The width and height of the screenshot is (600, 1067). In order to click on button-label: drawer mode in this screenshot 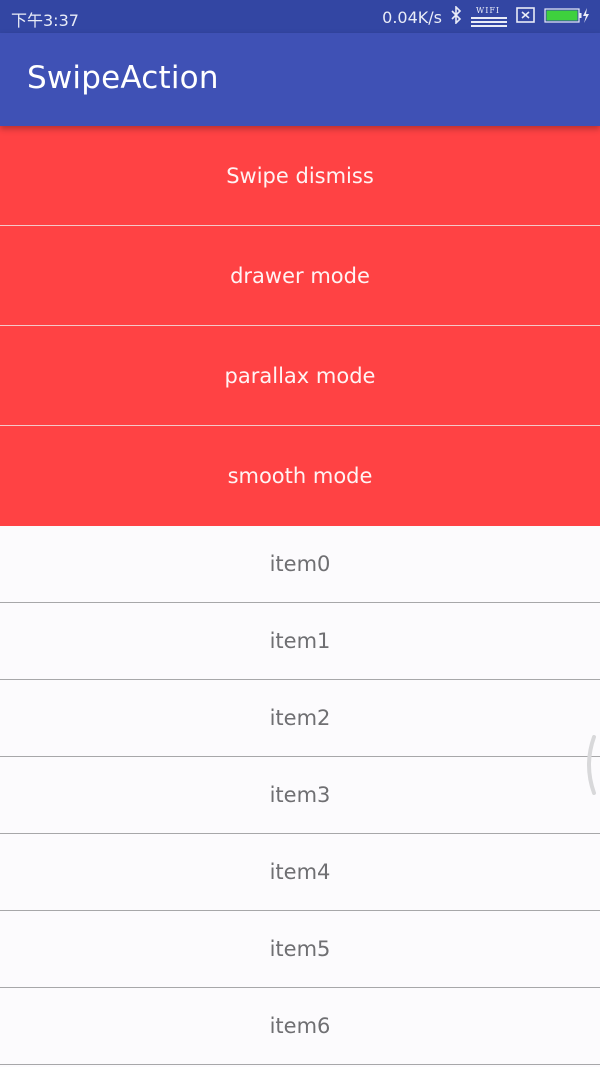, I will do `click(300, 275)`.